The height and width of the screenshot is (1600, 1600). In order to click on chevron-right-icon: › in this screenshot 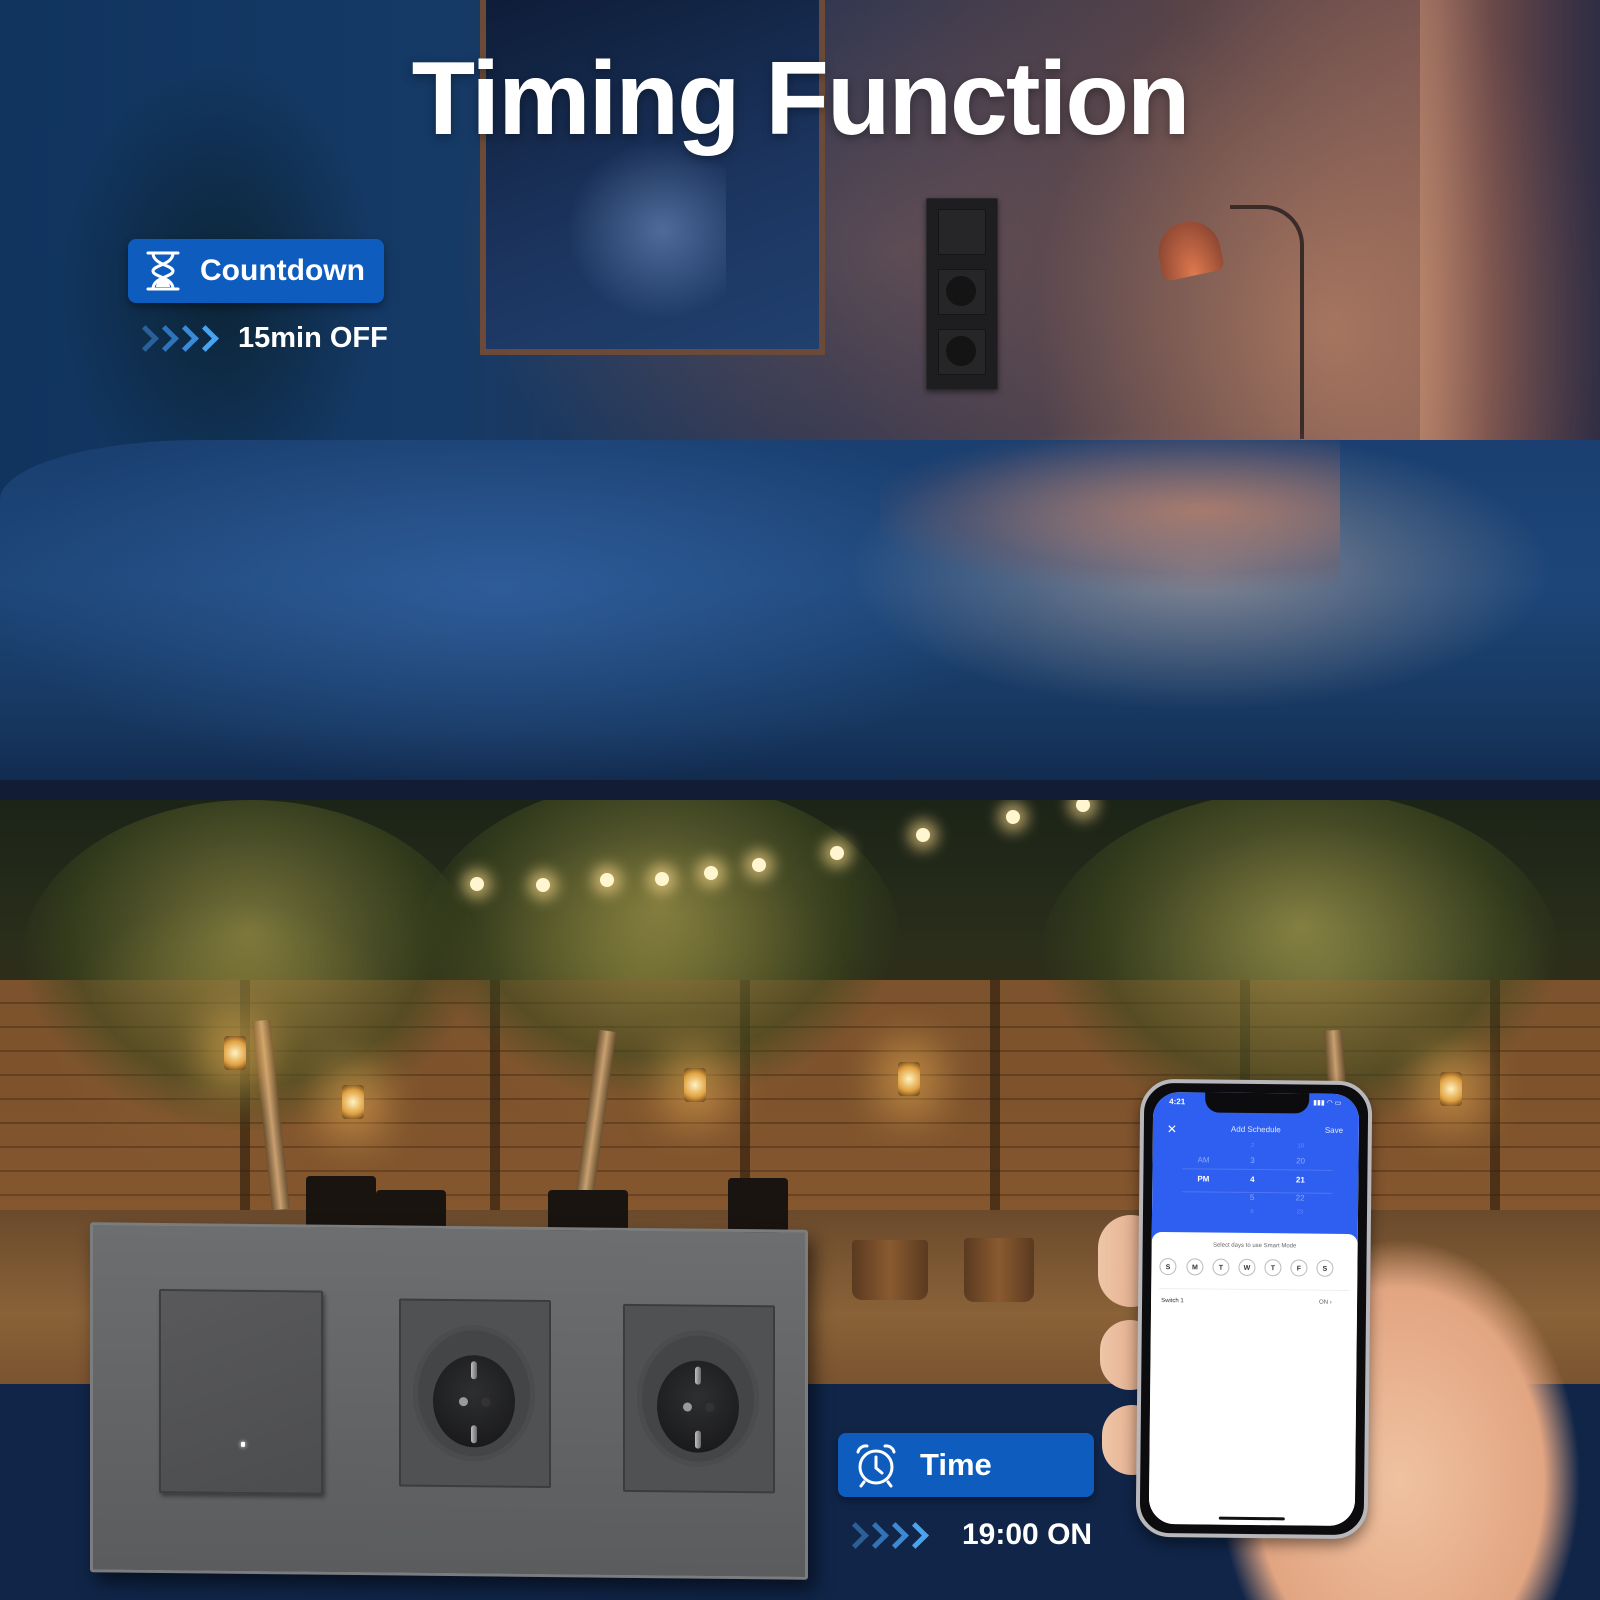, I will do `click(1330, 1302)`.